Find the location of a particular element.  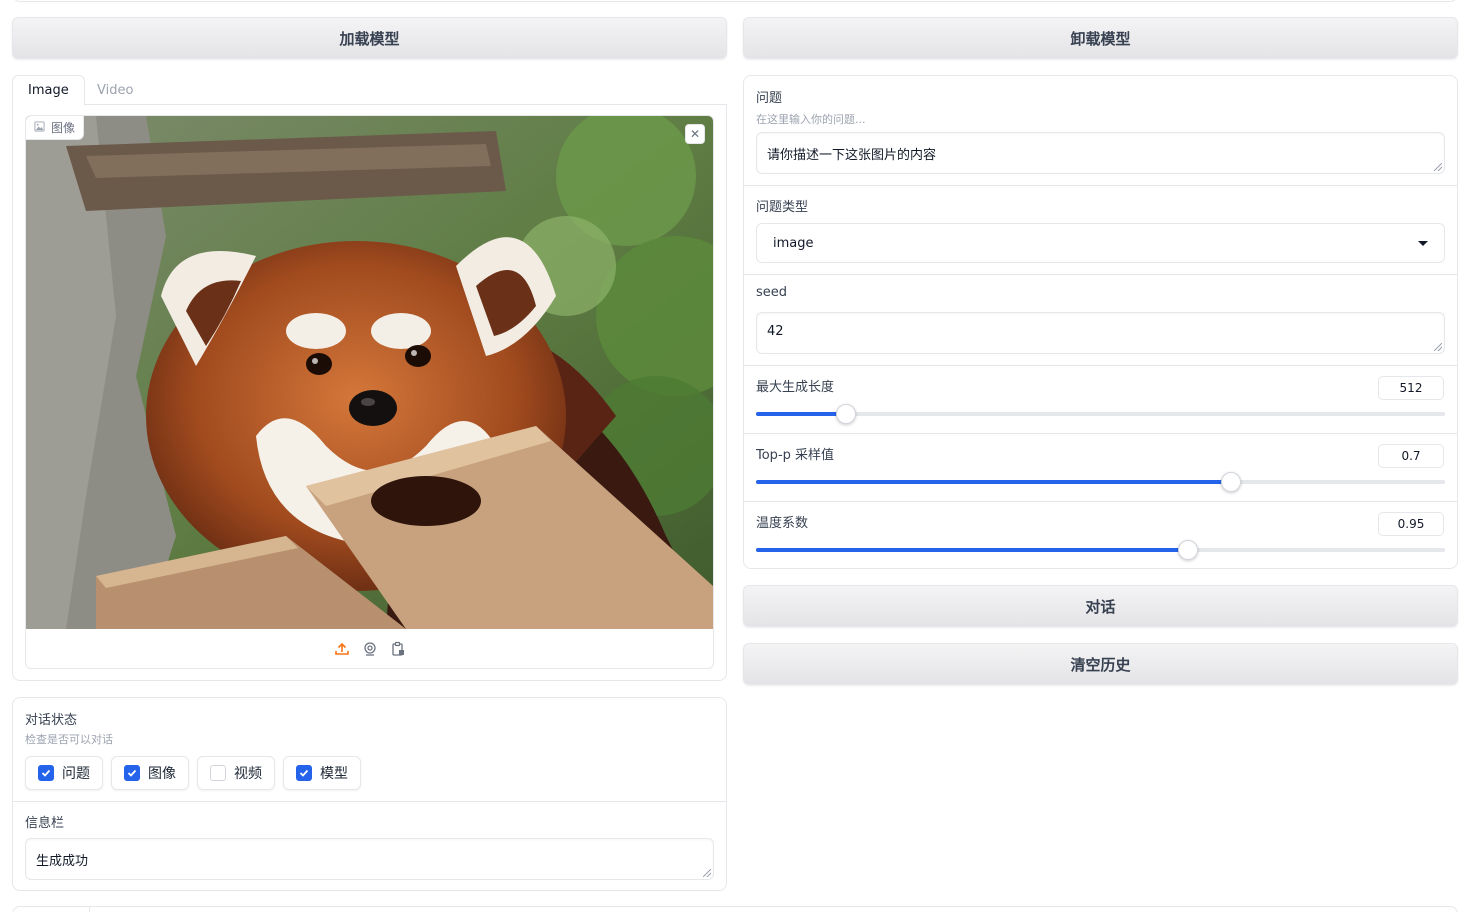

max-length-number: 512 is located at coordinates (1411, 388).